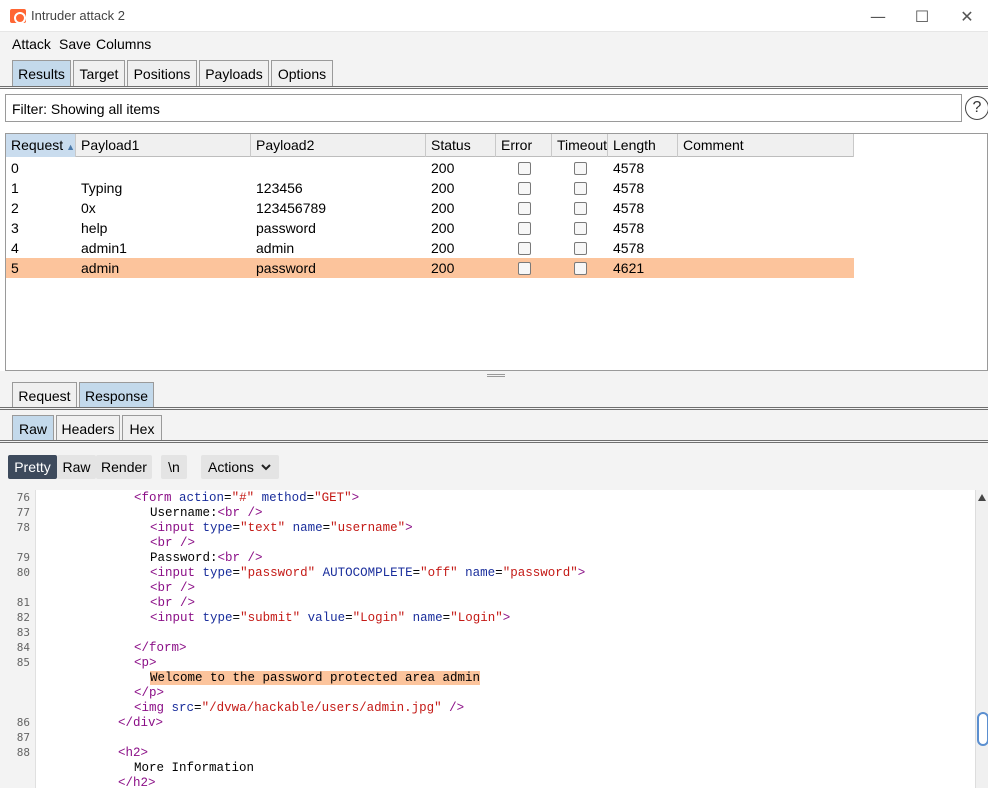 The image size is (988, 790). What do you see at coordinates (976, 108) in the screenshot?
I see `help-icon: ?` at bounding box center [976, 108].